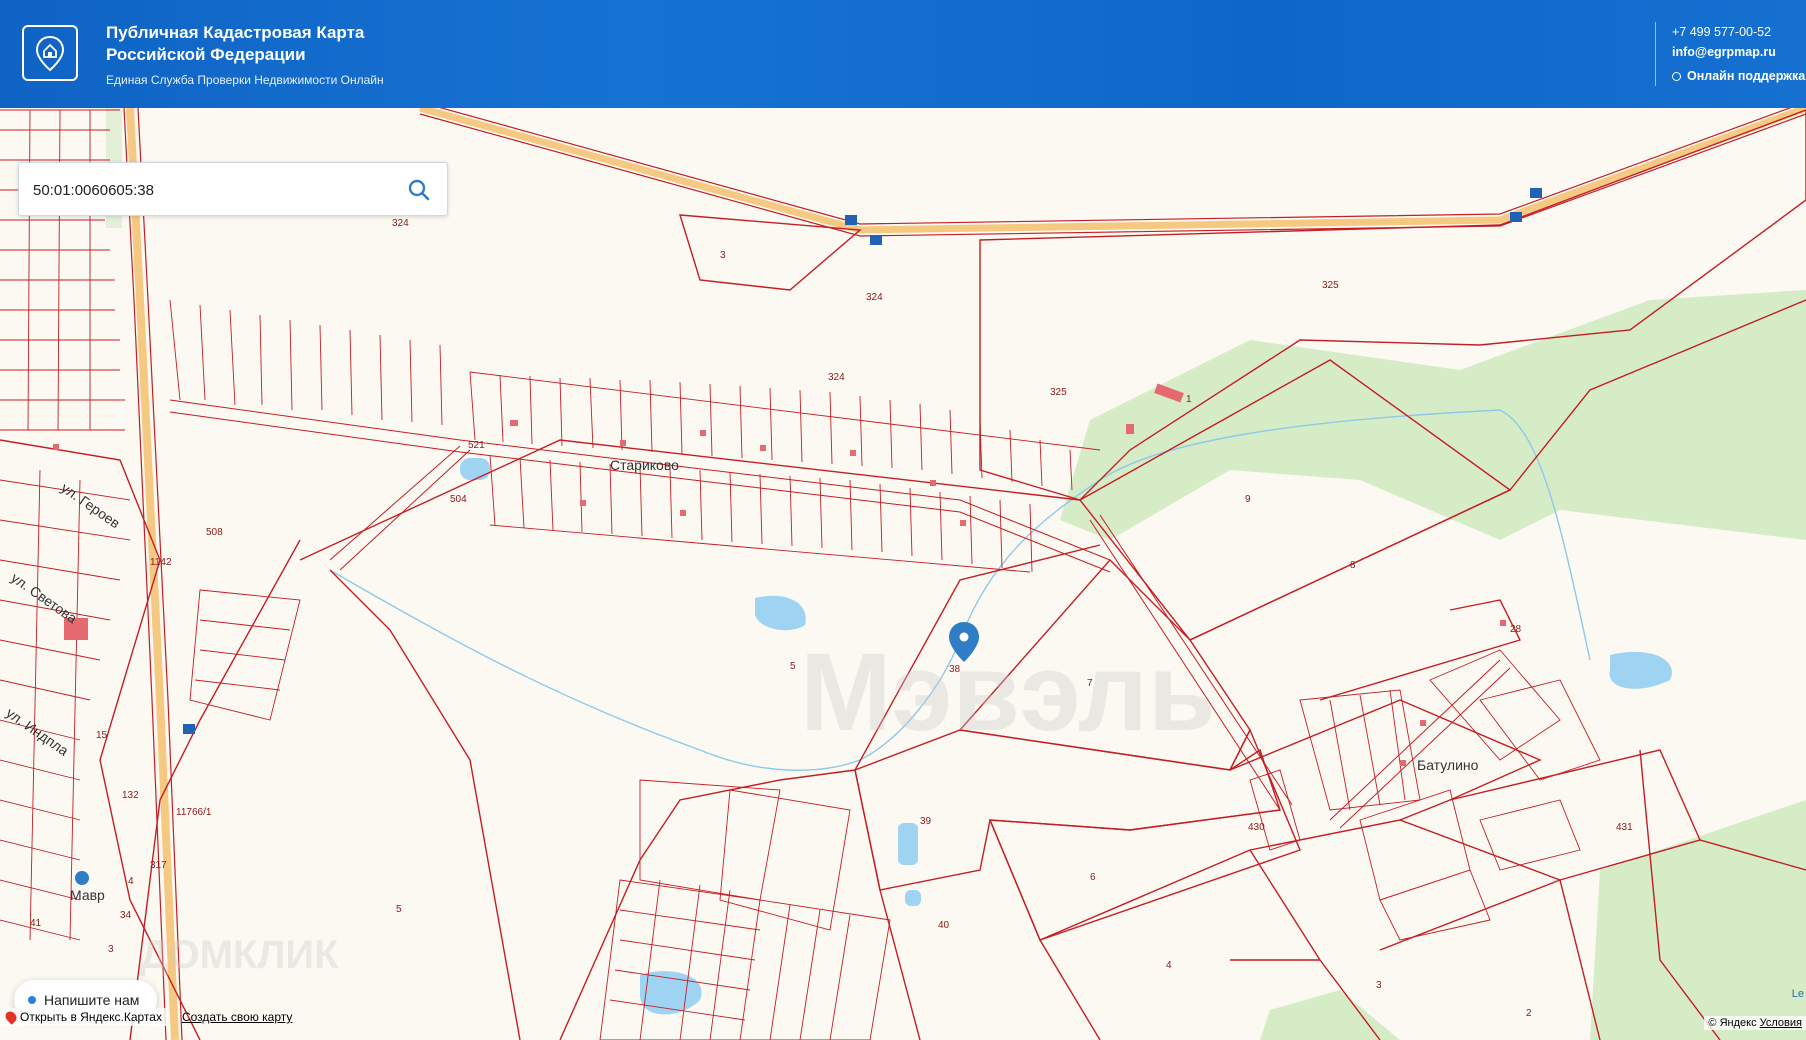 This screenshot has height=1040, width=1806. What do you see at coordinates (239, 955) in the screenshot?
I see `watermark: ДОМКЛИК` at bounding box center [239, 955].